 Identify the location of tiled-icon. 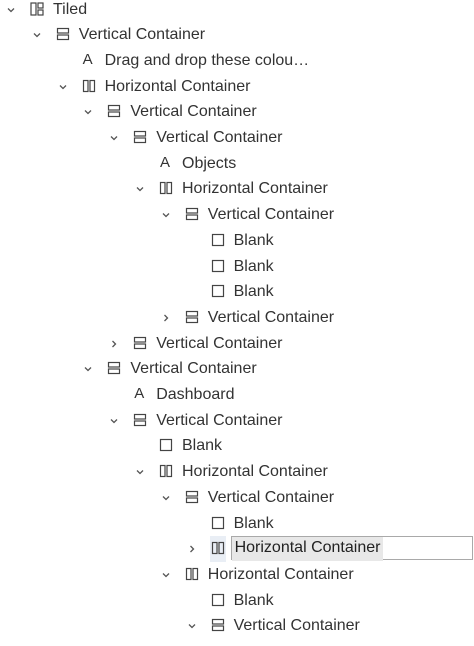
(37, 11).